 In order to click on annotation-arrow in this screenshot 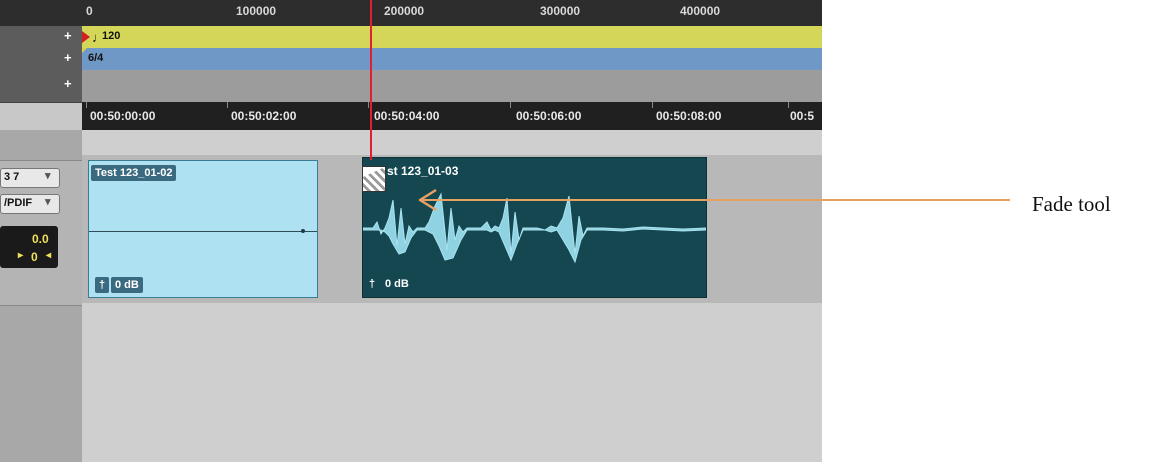, I will do `click(714, 200)`.